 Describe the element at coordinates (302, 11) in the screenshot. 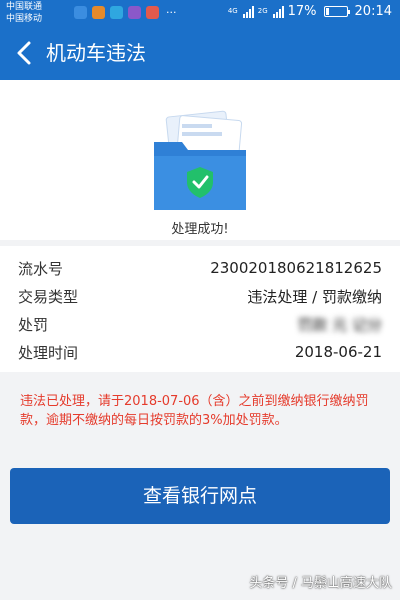

I see `battery-percent: 17%` at that location.